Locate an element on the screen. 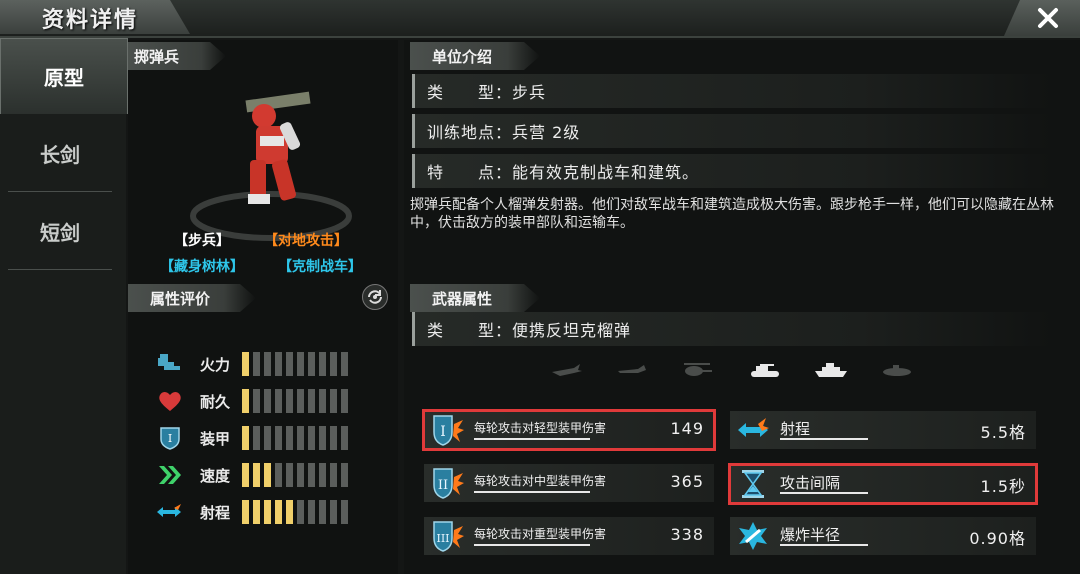  heavy-armor-damage-label: 每轮攻击对重型装甲伤害 is located at coordinates (540, 534).